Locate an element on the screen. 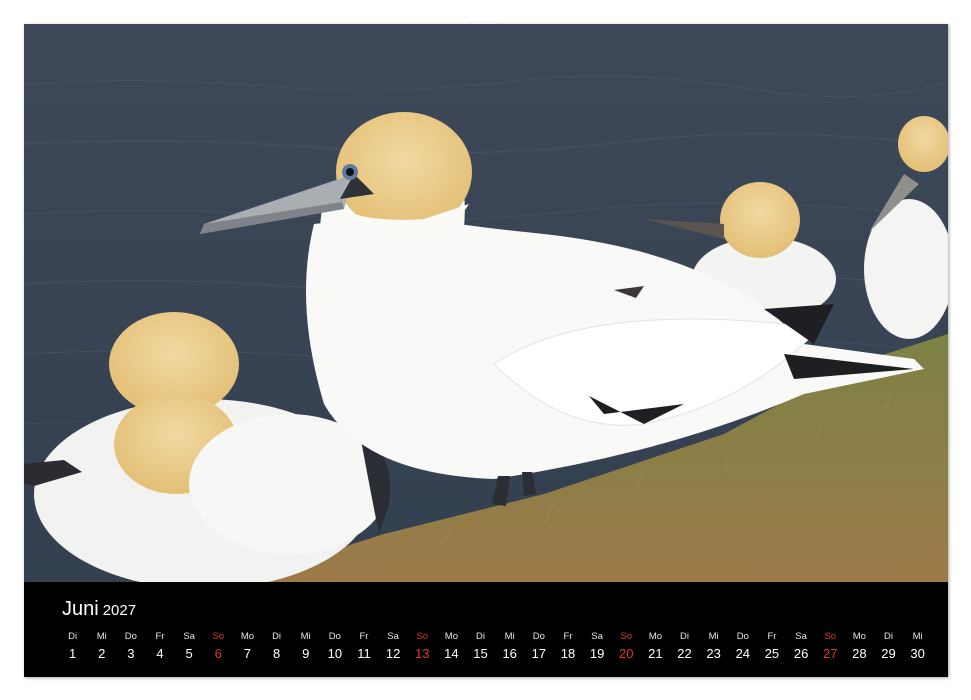  day-cell: So 20 is located at coordinates (626, 650).